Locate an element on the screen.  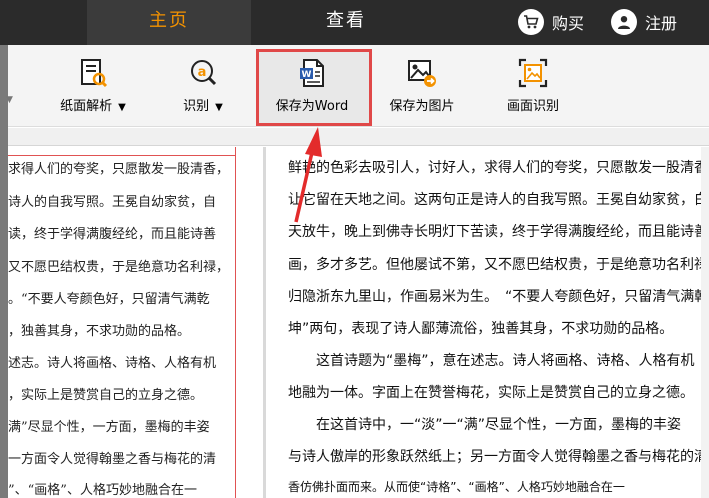
original-line: 。“不要人夸颜色好，只留清气满乾 is located at coordinates (109, 299).